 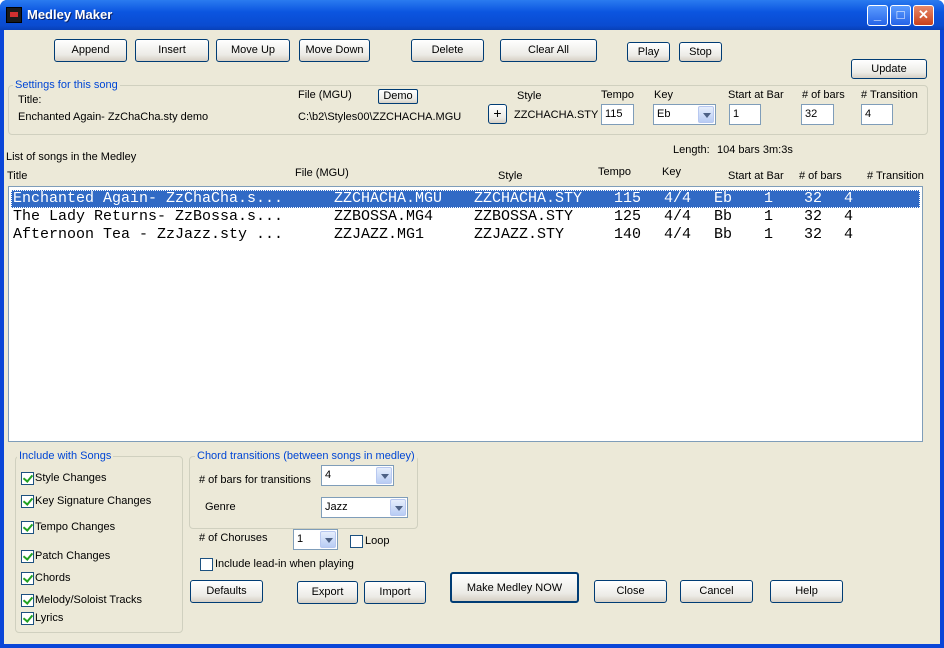 What do you see at coordinates (27, 618) in the screenshot?
I see `lyrics-checkbox` at bounding box center [27, 618].